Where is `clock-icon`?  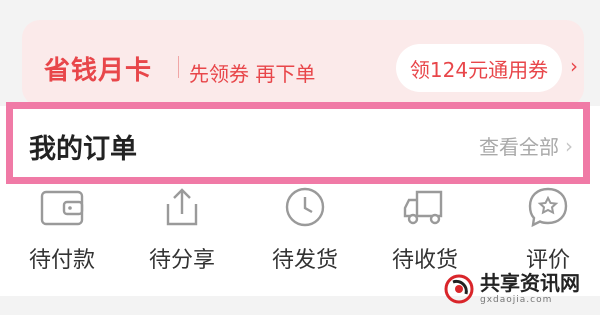
clock-icon is located at coordinates (305, 207).